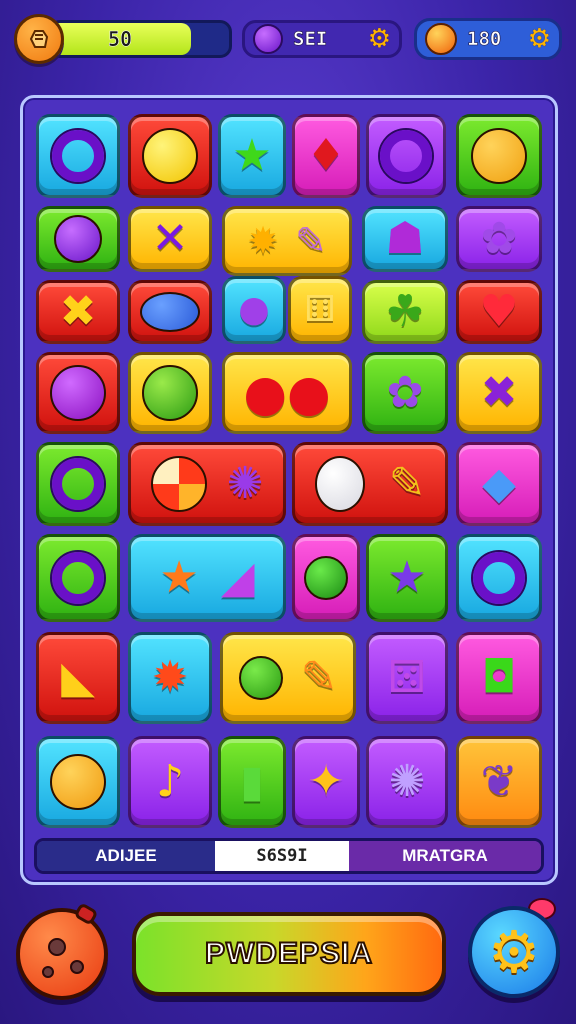  Describe the element at coordinates (445, 856) in the screenshot. I see `label-right: MRATGRA` at that location.